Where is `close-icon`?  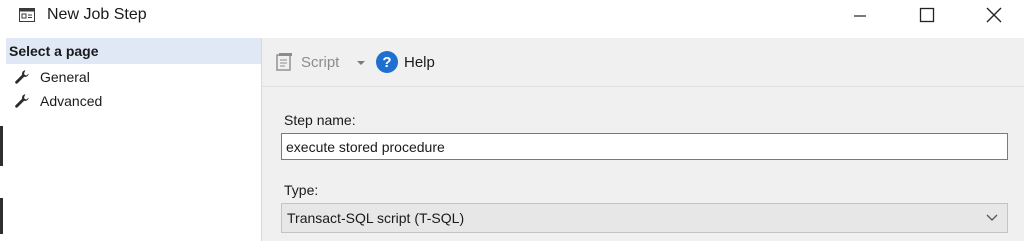 close-icon is located at coordinates (994, 15).